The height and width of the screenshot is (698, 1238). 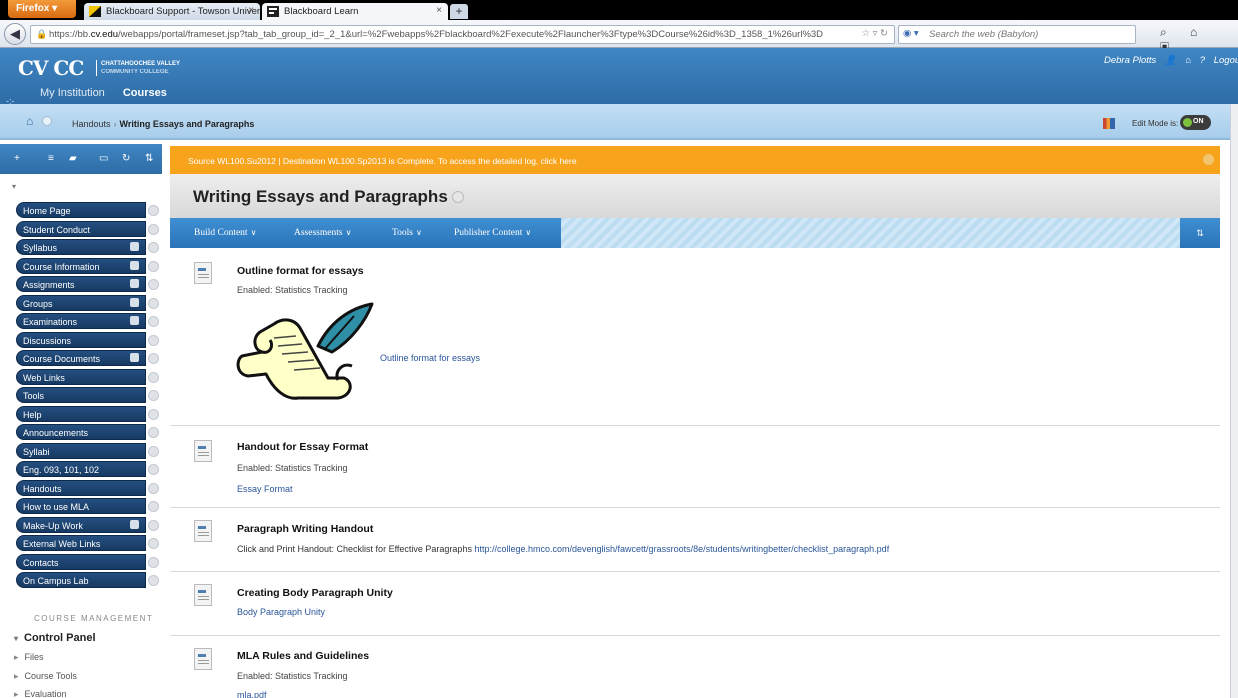 What do you see at coordinates (91, 124) in the screenshot?
I see `breadcrumb-parent: Handouts` at bounding box center [91, 124].